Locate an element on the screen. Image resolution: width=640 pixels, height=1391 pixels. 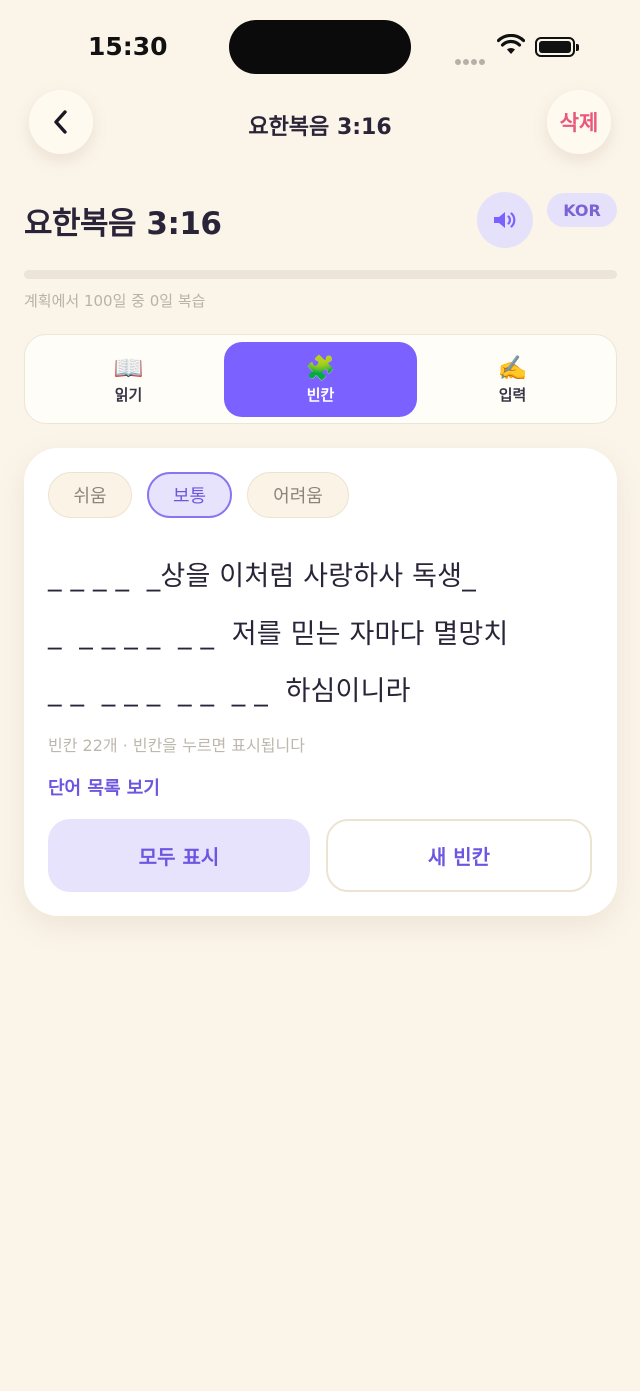
play-audio-button is located at coordinates (505, 220).